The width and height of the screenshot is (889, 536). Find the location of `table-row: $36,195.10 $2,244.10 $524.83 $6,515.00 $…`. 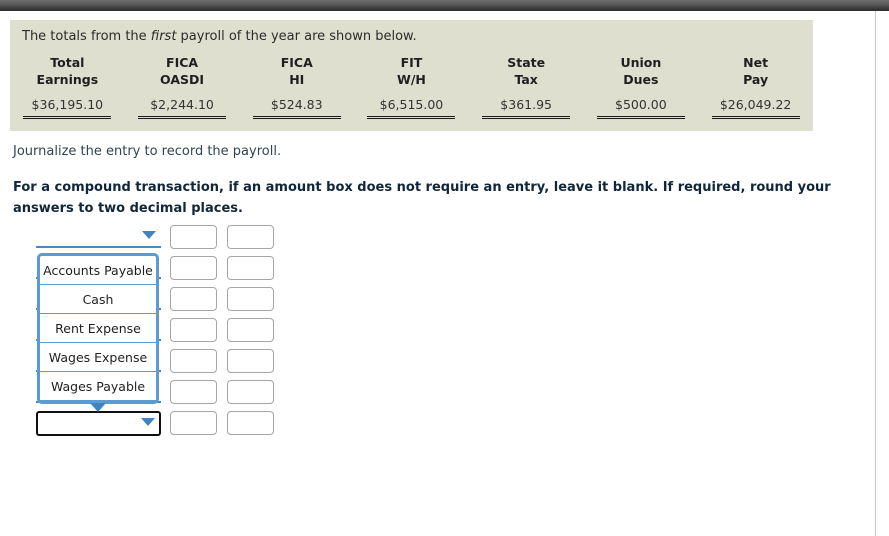

table-row: $36,195.10 $2,244.10 $524.83 $6,515.00 $… is located at coordinates (411, 106).